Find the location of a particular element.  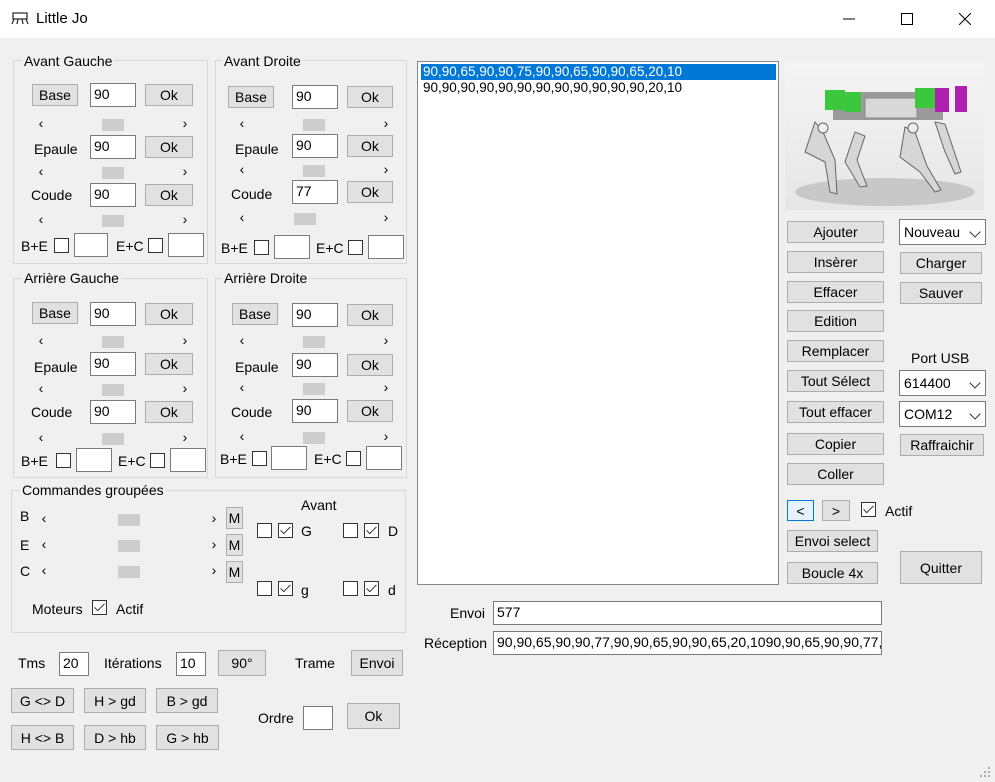

tms-value: 20 is located at coordinates (74, 664).